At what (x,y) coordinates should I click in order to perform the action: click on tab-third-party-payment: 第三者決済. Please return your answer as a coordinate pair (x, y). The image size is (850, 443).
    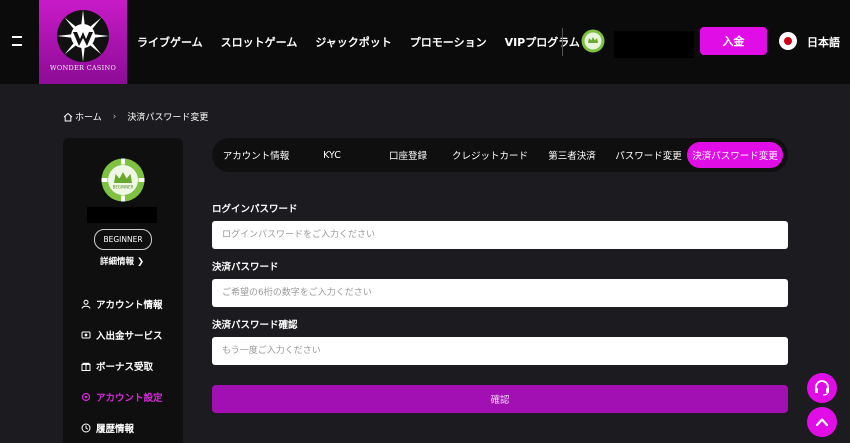
    Looking at the image, I should click on (572, 155).